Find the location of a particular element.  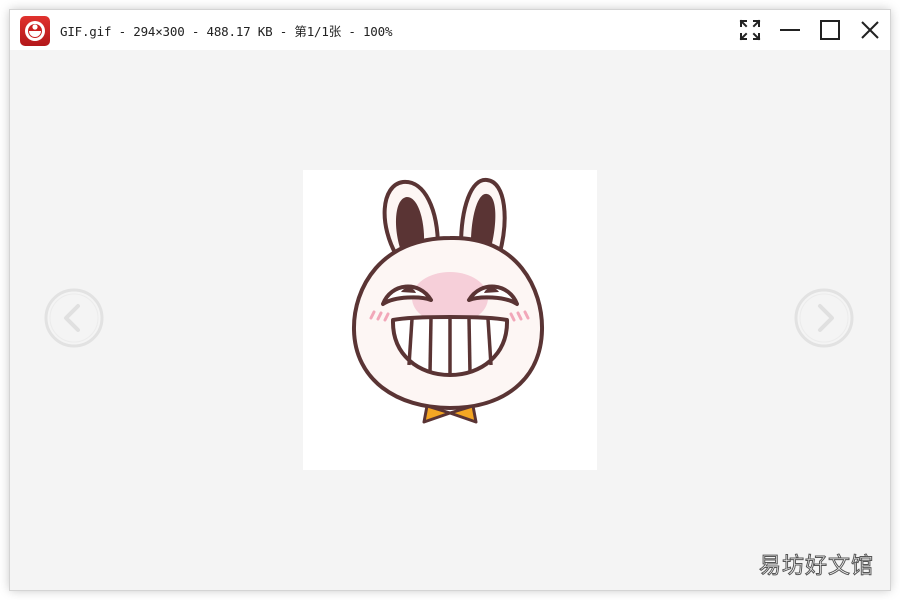

minimize-button is located at coordinates (790, 30).